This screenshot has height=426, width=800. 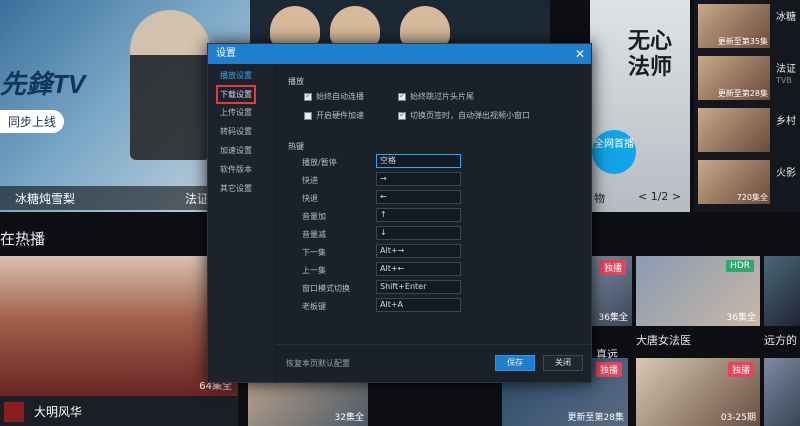 I want to click on side-item-name: 法证, so click(x=786, y=69).